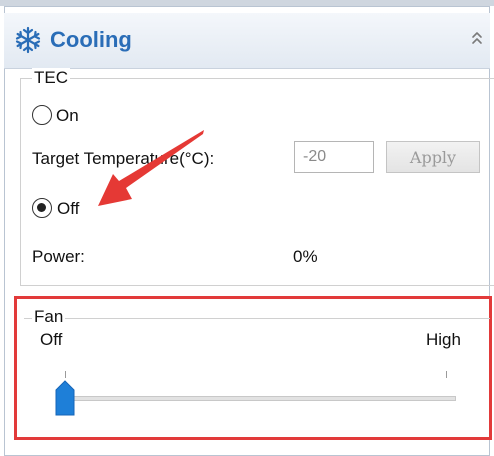  I want to click on power-value: 0%, so click(305, 256).